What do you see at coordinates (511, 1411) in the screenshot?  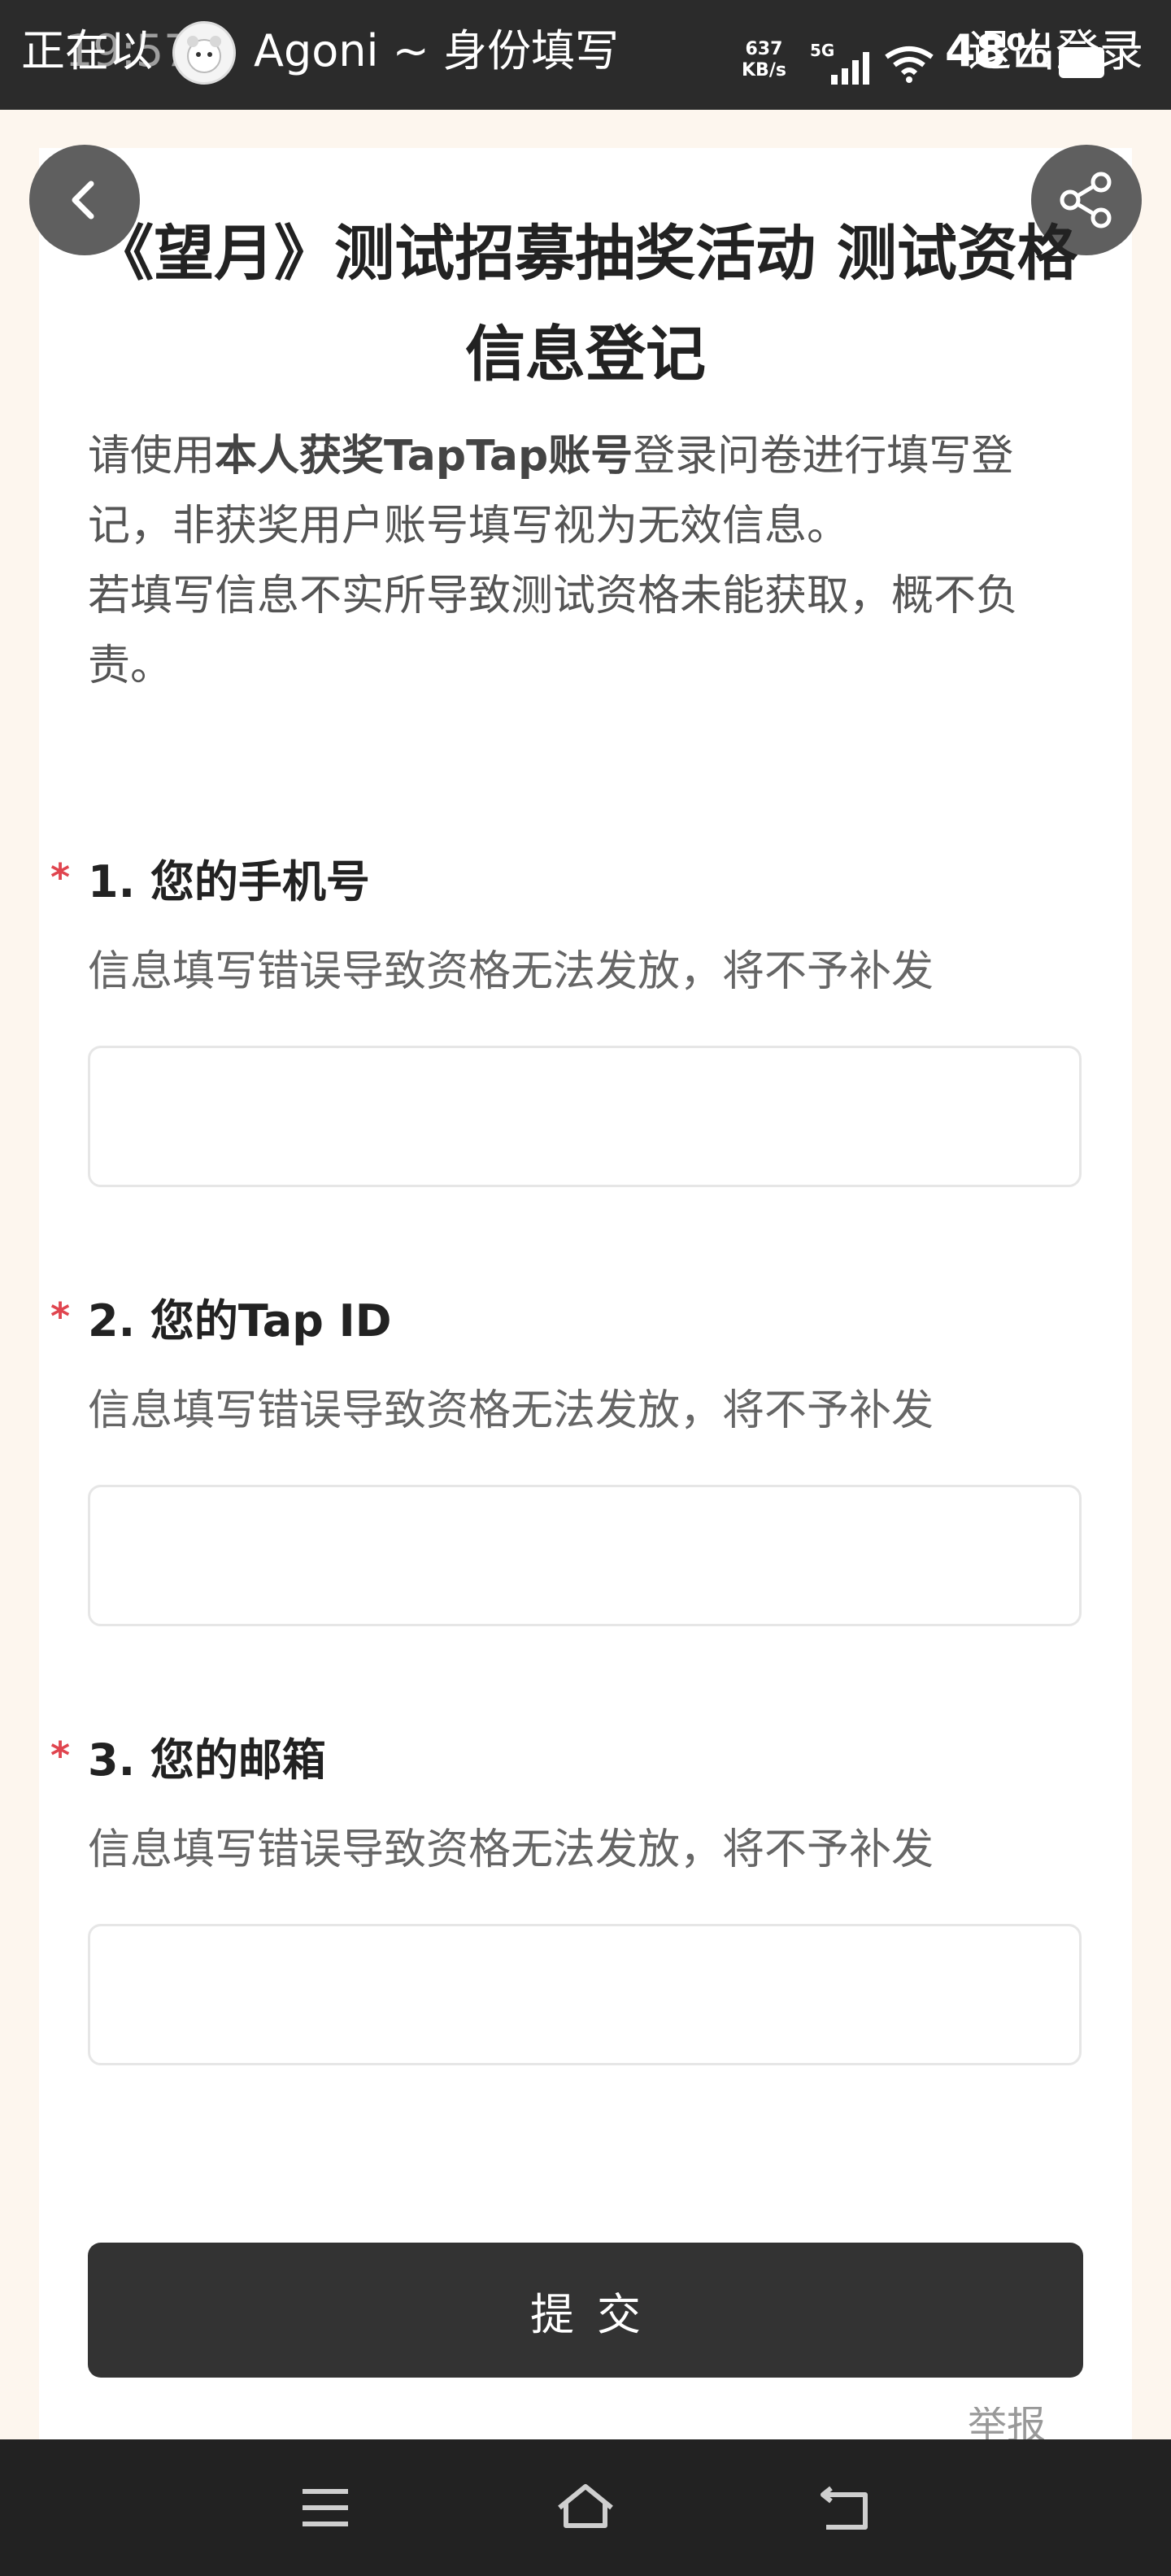 I see `question-2-description: 信息填写错误导致资格无法发放，将不予补发` at bounding box center [511, 1411].